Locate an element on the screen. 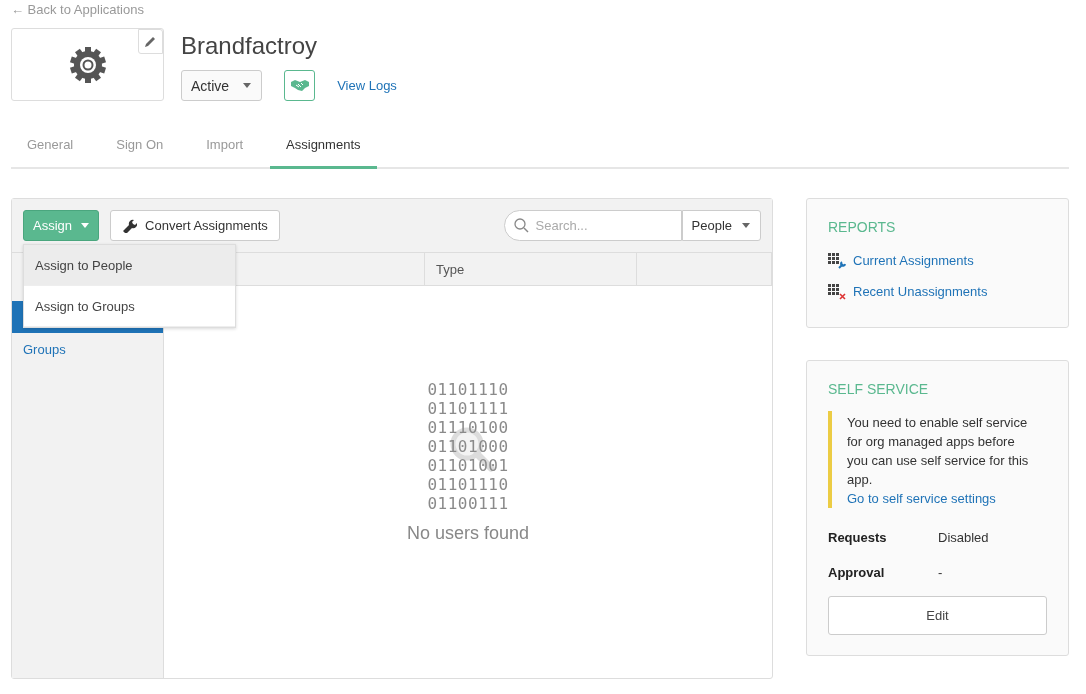 This screenshot has height=694, width=1086. tab: Sign On is located at coordinates (140, 147).